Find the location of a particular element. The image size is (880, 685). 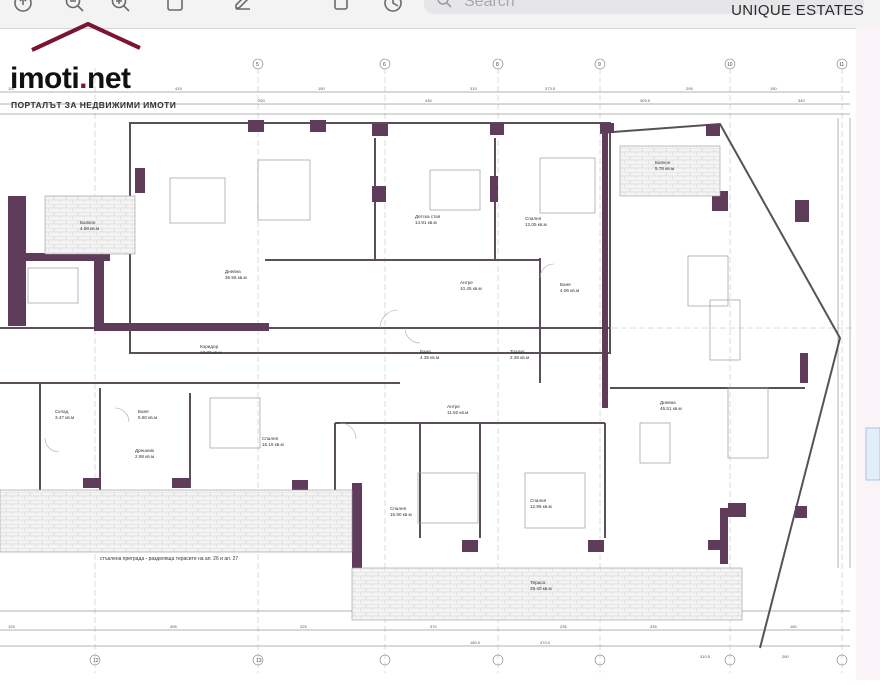

share-icon is located at coordinates (23, 7).